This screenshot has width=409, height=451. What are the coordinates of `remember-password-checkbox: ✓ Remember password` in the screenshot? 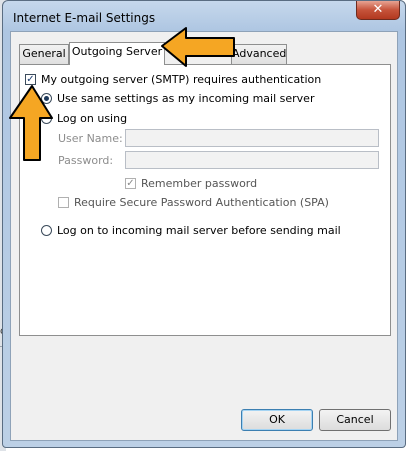 It's located at (191, 183).